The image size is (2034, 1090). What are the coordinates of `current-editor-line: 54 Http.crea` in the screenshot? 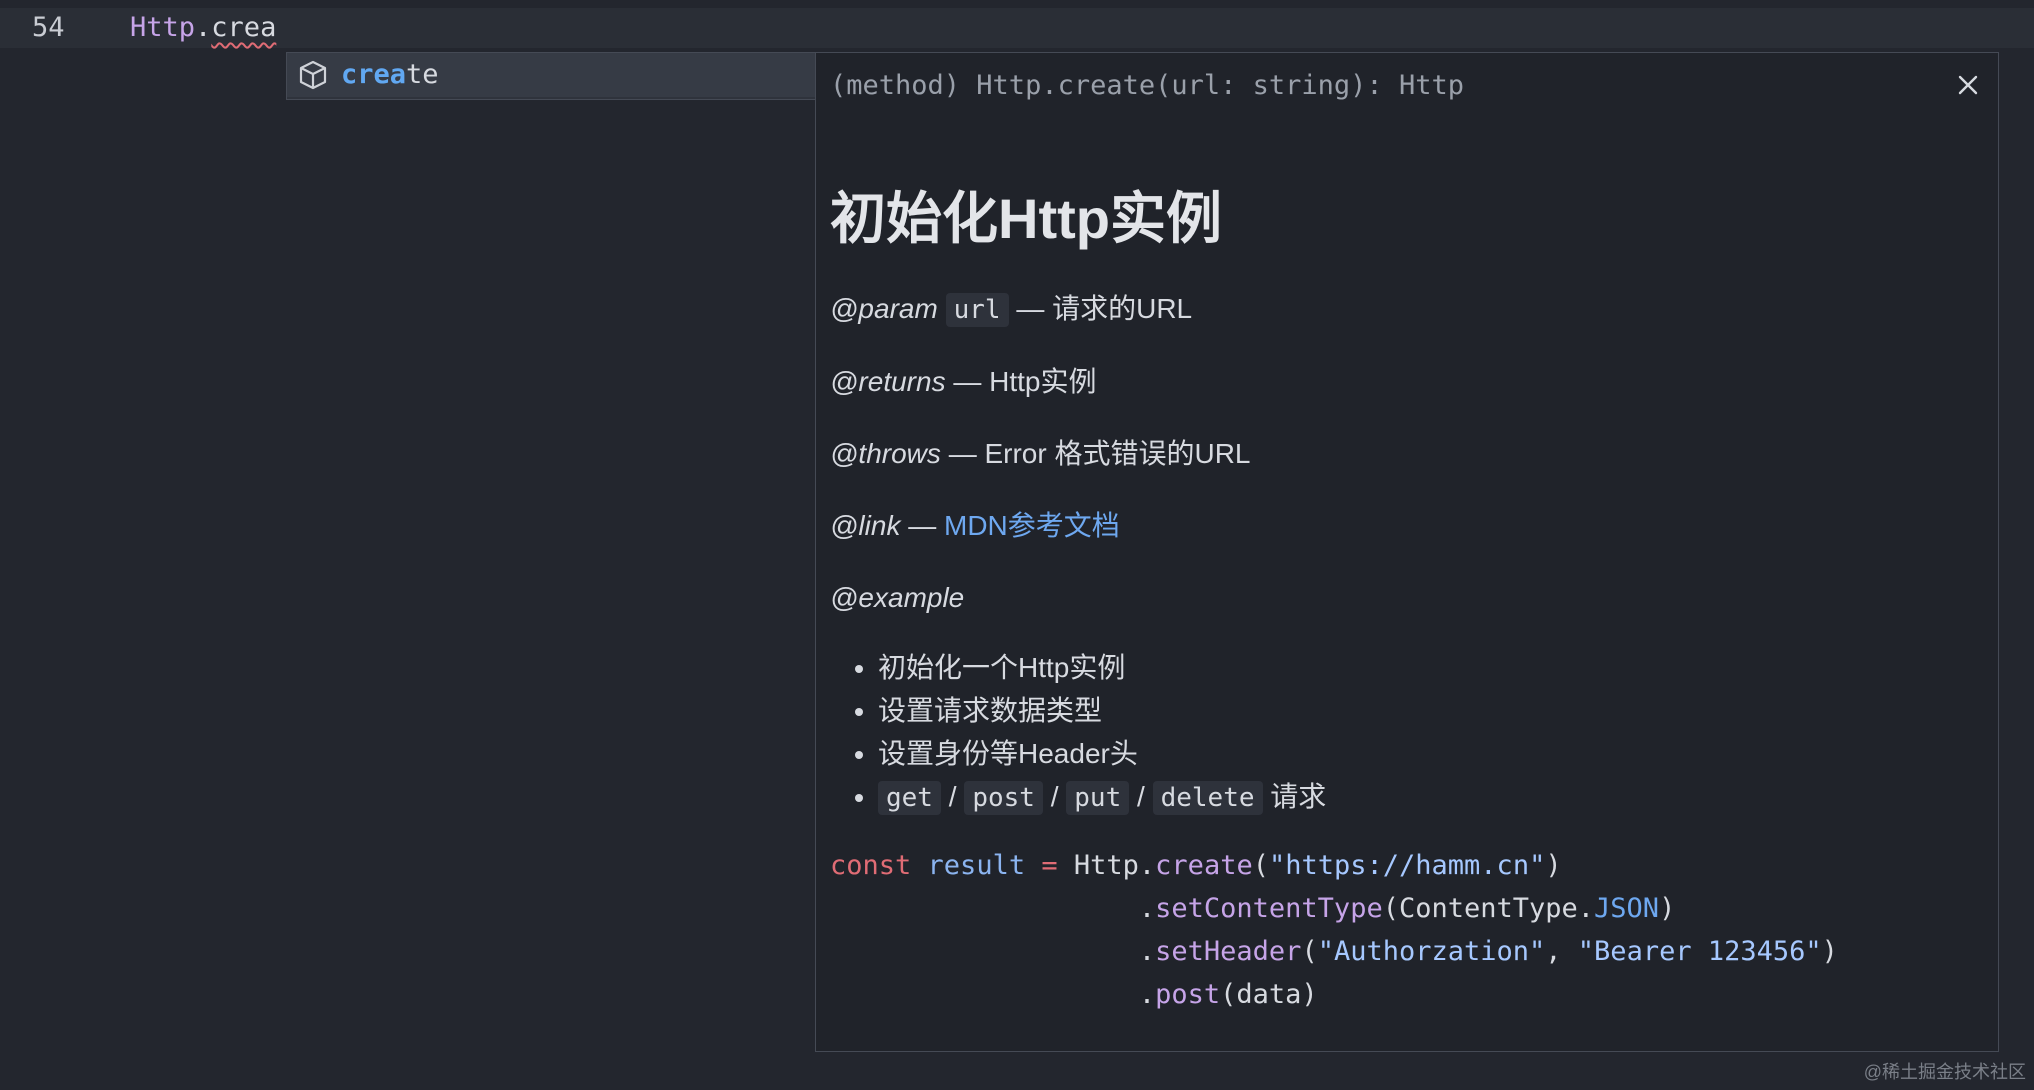 It's located at (1017, 28).